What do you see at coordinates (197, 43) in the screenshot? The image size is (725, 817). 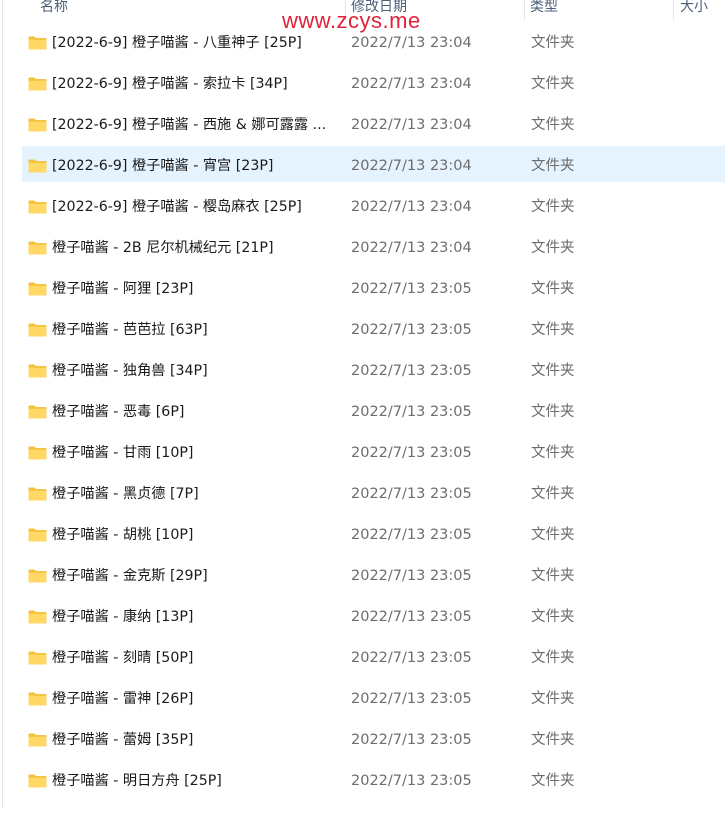 I see `file-name: [2022-6-9] 橙子喵酱 - 八重神子 [25P]` at bounding box center [197, 43].